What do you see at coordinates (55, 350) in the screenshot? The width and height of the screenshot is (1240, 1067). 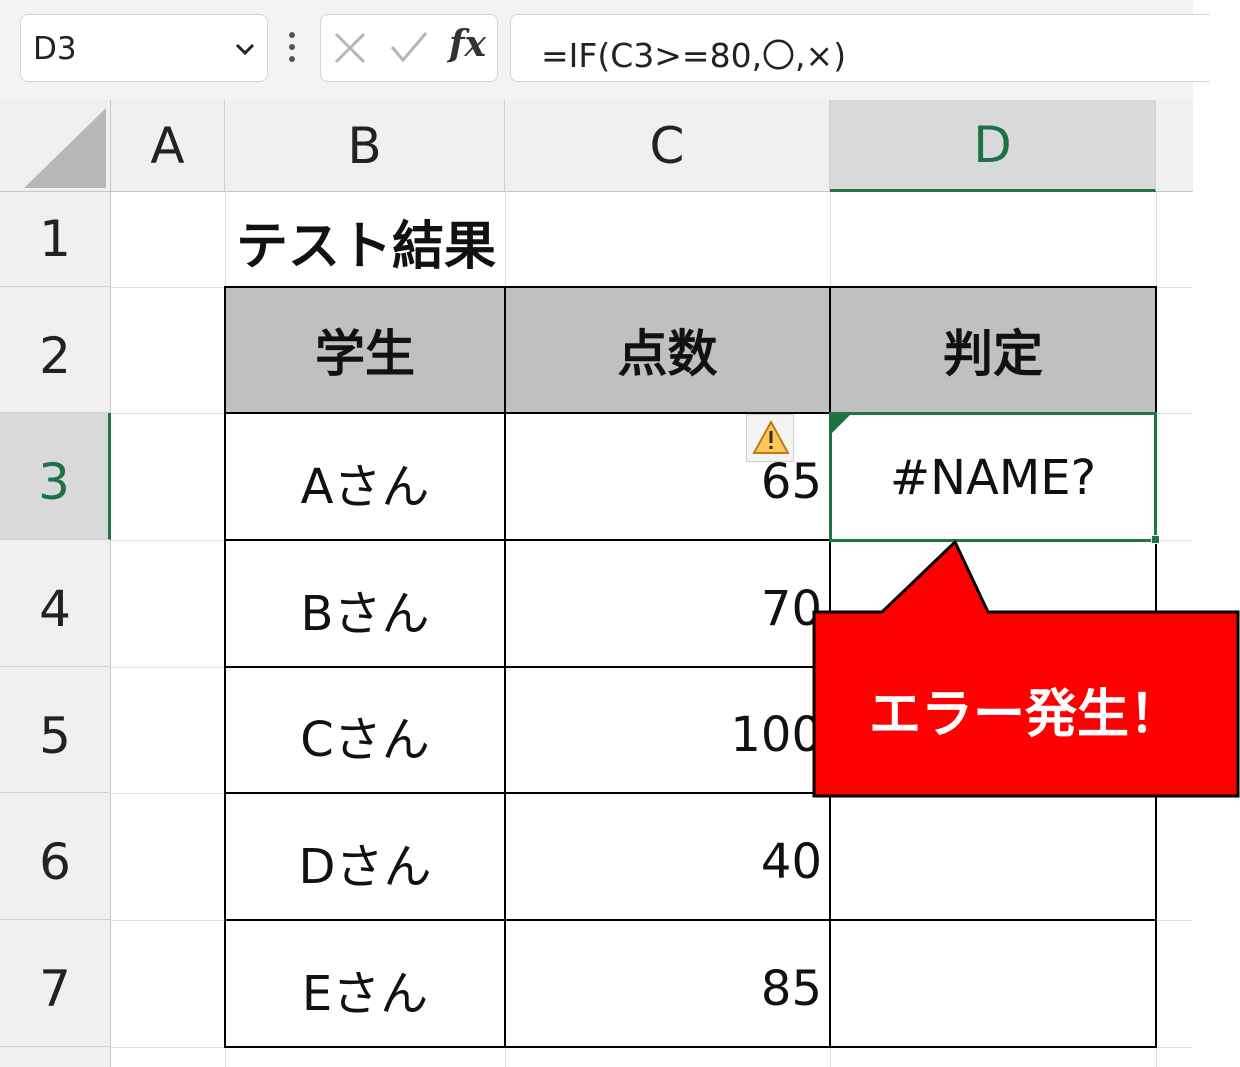 I see `row-header-2: 2` at bounding box center [55, 350].